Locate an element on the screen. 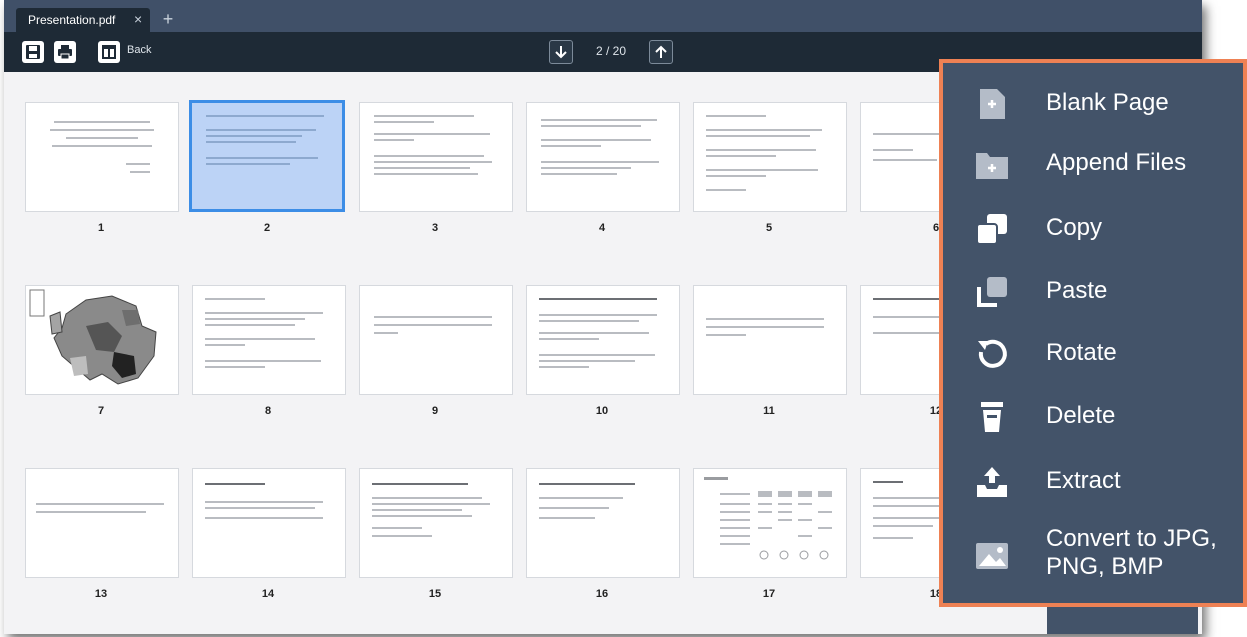 The image size is (1247, 637). menu-item-copy: Copy is located at coordinates (1093, 228).